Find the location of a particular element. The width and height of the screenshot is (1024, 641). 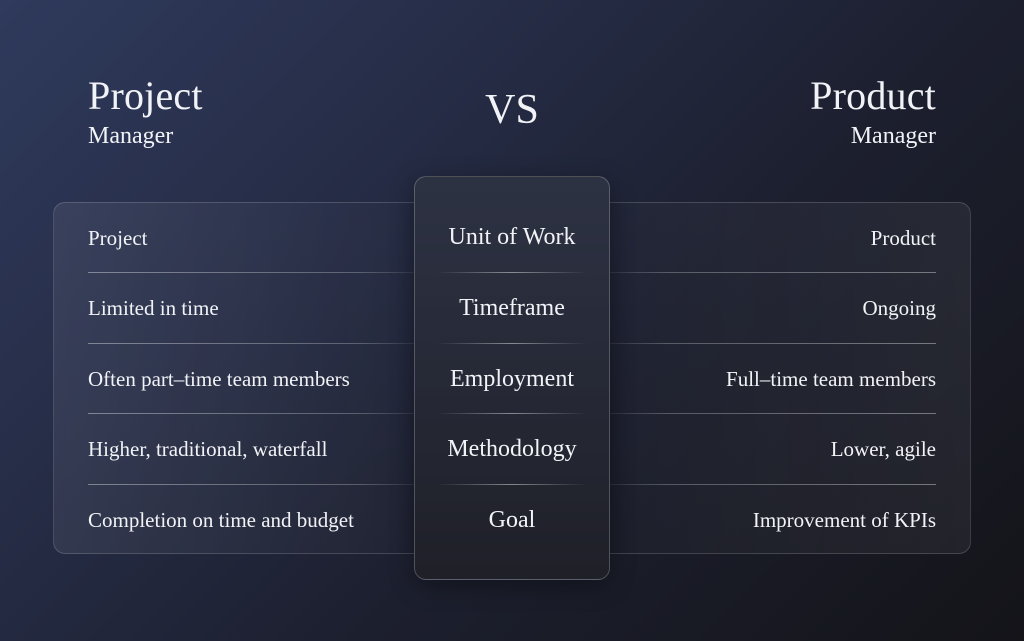

product-value: Full–time team members is located at coordinates (831, 378).